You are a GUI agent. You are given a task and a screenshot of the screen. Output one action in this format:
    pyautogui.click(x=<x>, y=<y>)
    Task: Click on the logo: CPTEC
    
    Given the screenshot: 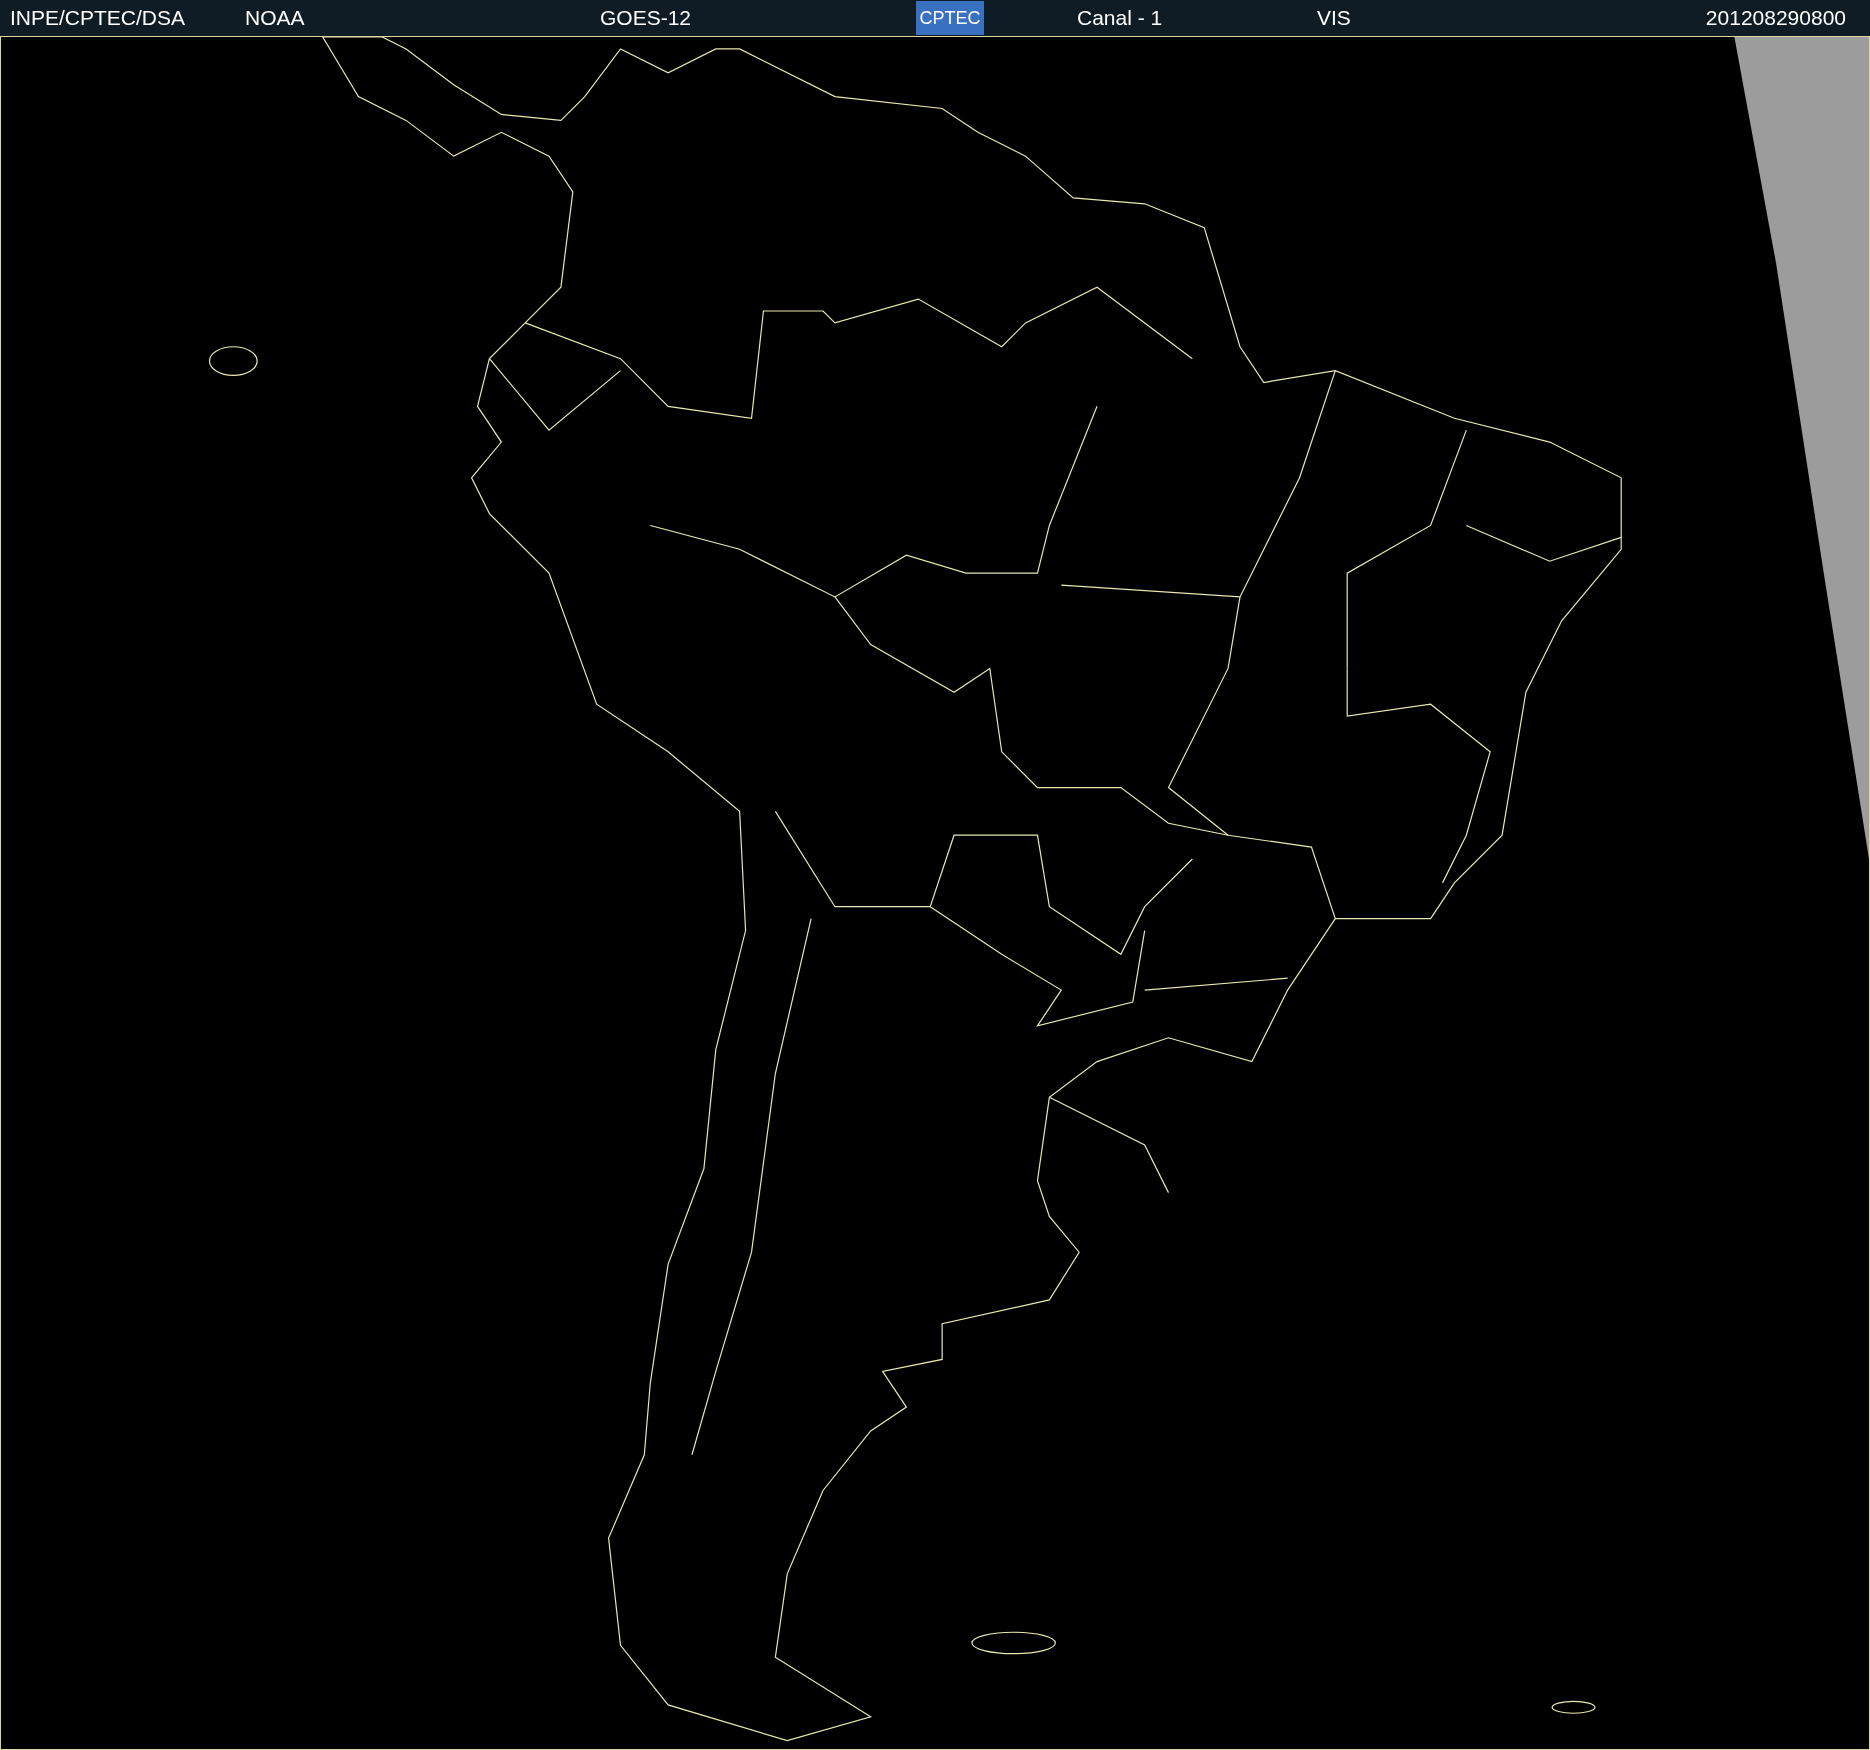 What is the action you would take?
    pyautogui.click(x=950, y=18)
    